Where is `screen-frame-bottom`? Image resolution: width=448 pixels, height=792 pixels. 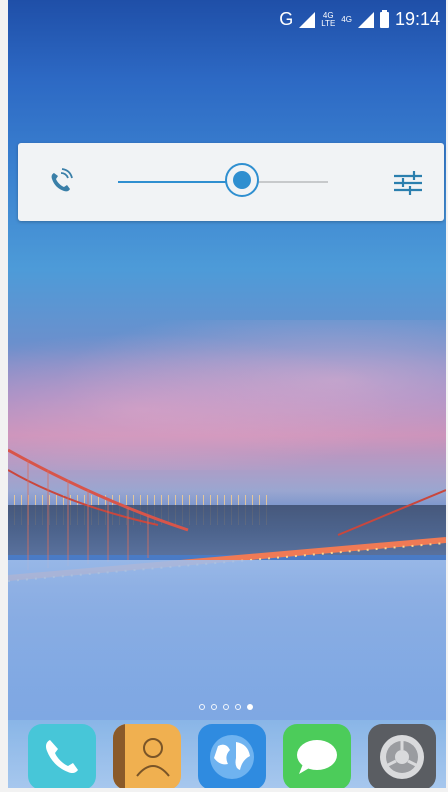 screen-frame-bottom is located at coordinates (224, 790).